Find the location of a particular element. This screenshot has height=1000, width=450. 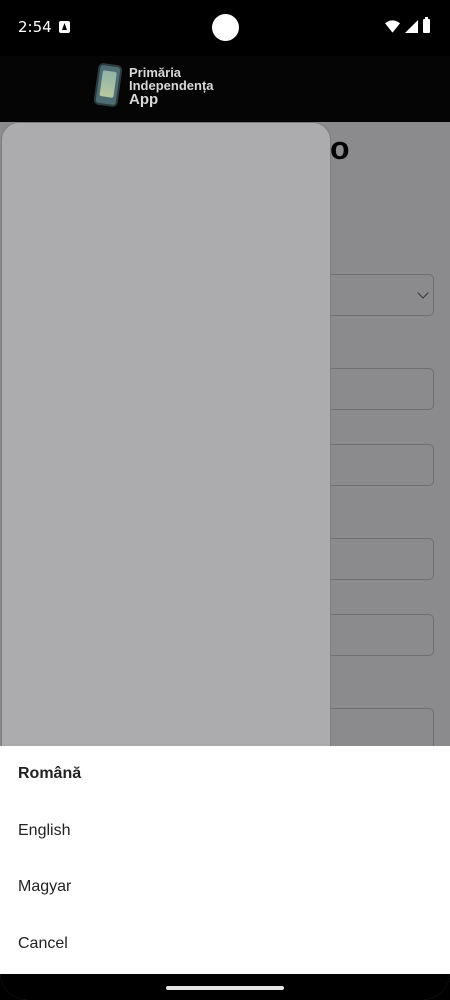

home-gesture-handle is located at coordinates (225, 988).